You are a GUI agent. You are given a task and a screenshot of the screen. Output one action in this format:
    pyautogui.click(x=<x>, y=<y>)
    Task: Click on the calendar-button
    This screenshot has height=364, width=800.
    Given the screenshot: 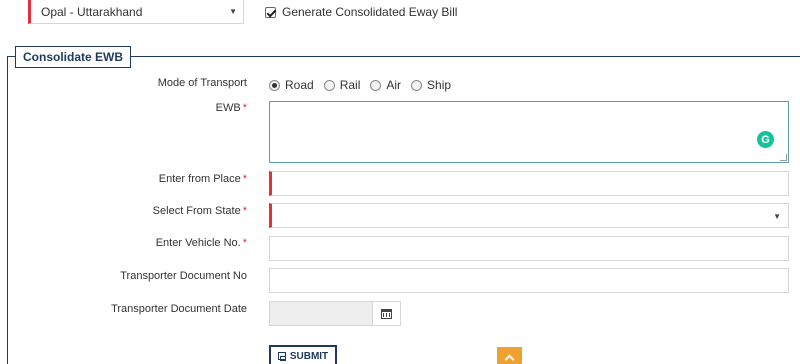 What is the action you would take?
    pyautogui.click(x=386, y=313)
    